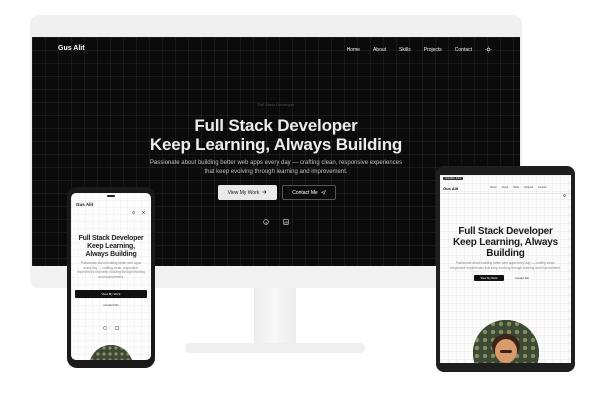  What do you see at coordinates (505, 242) in the screenshot?
I see `tablet-headline-line2: Keep Learning, Always` at bounding box center [505, 242].